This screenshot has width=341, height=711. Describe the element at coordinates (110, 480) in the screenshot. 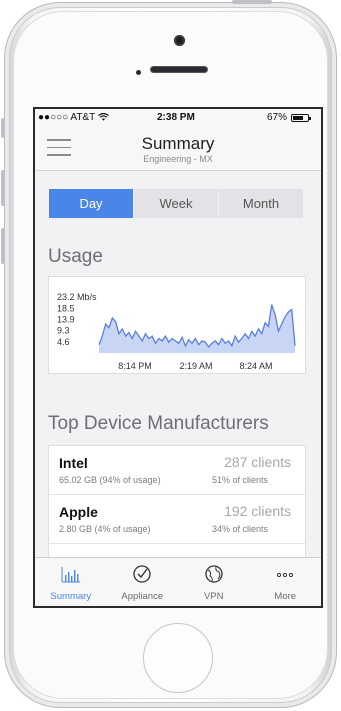

I see `manufacturer-usage: 65.02 GB (94% of usage)` at that location.